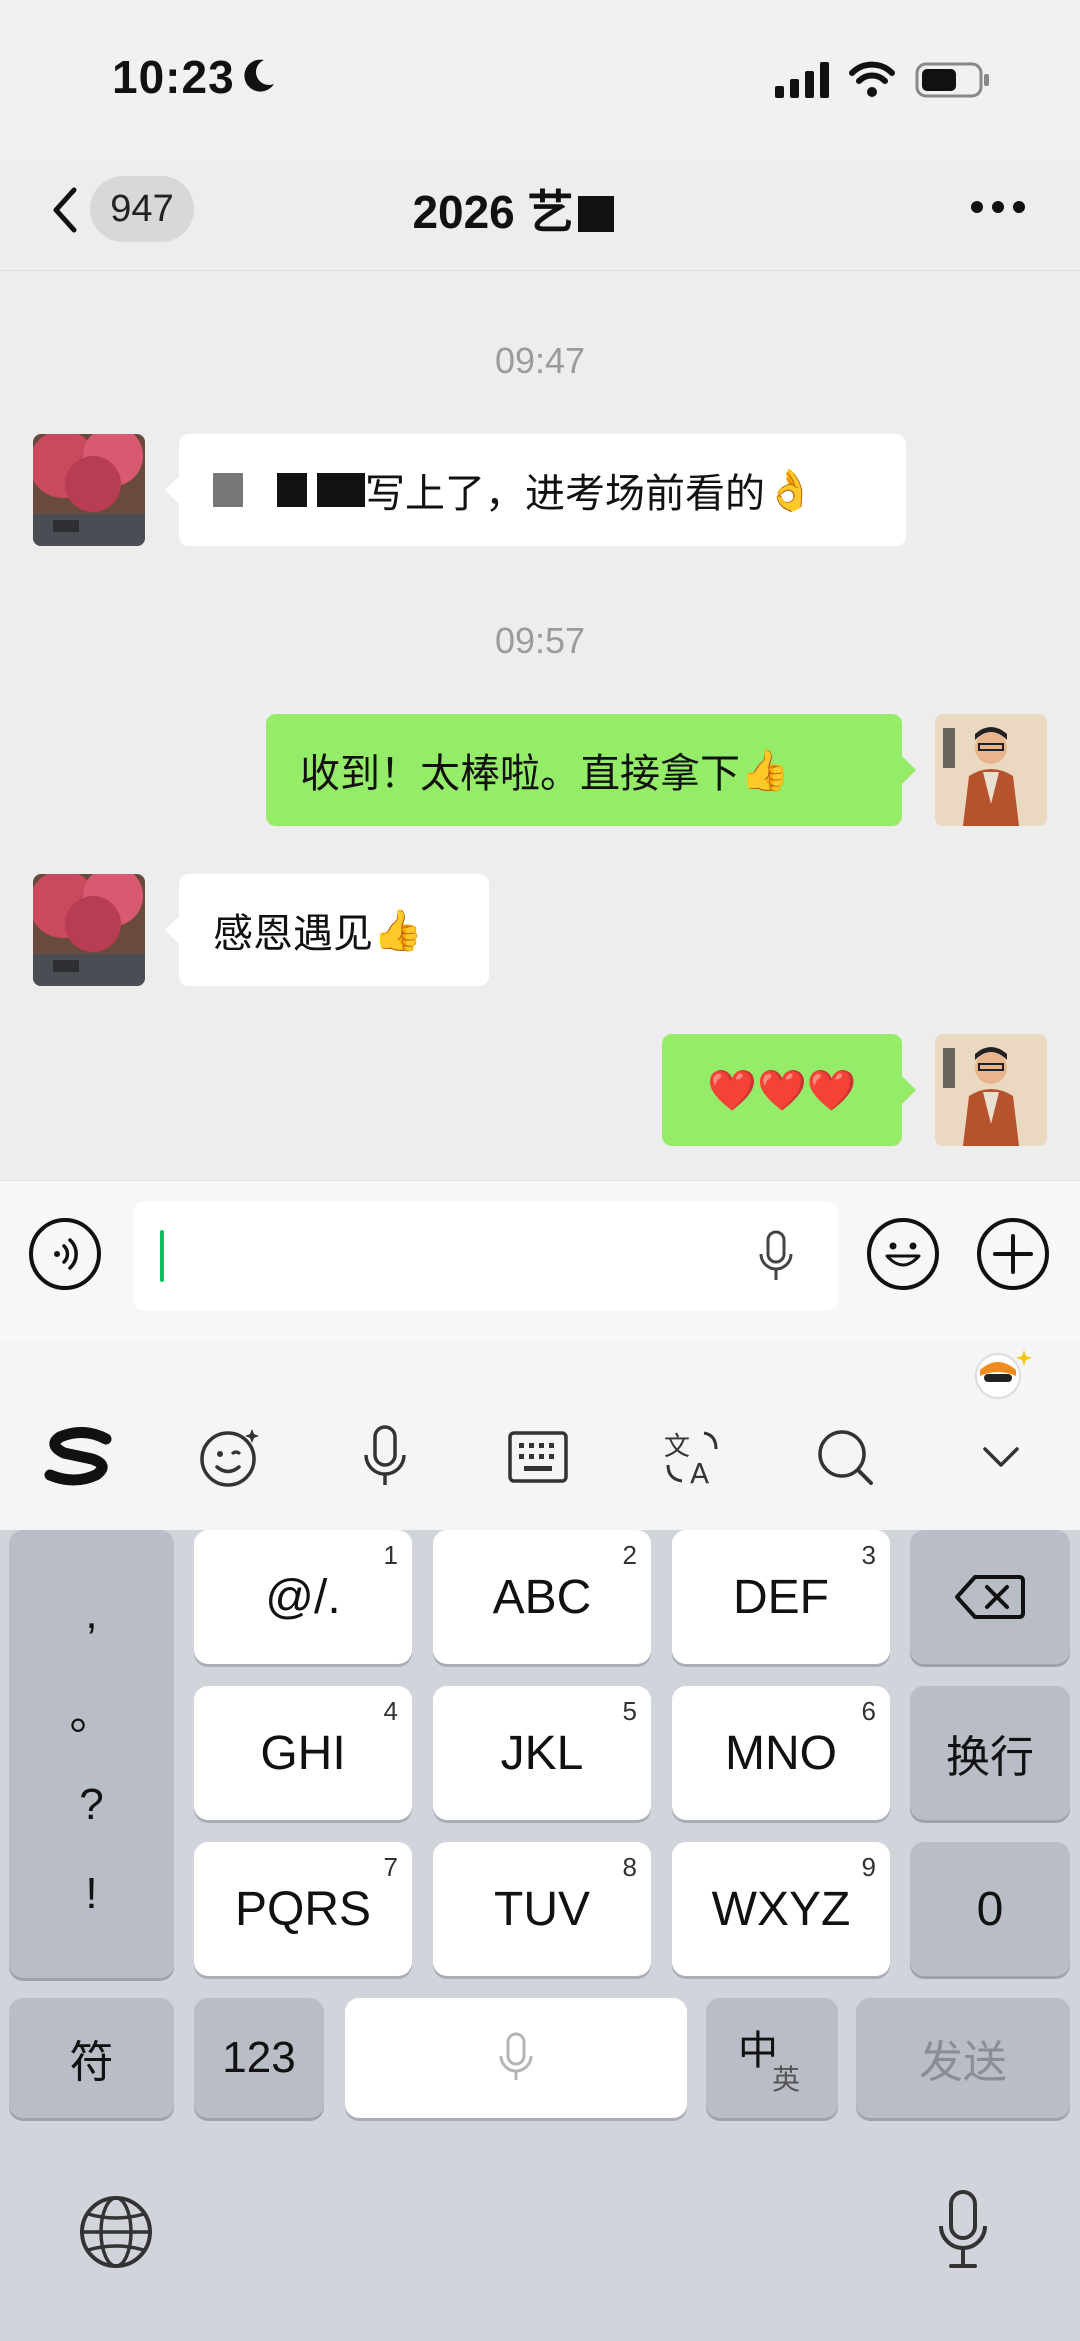 The image size is (1080, 2341). I want to click on message-text: 感恩遇见, so click(293, 934).